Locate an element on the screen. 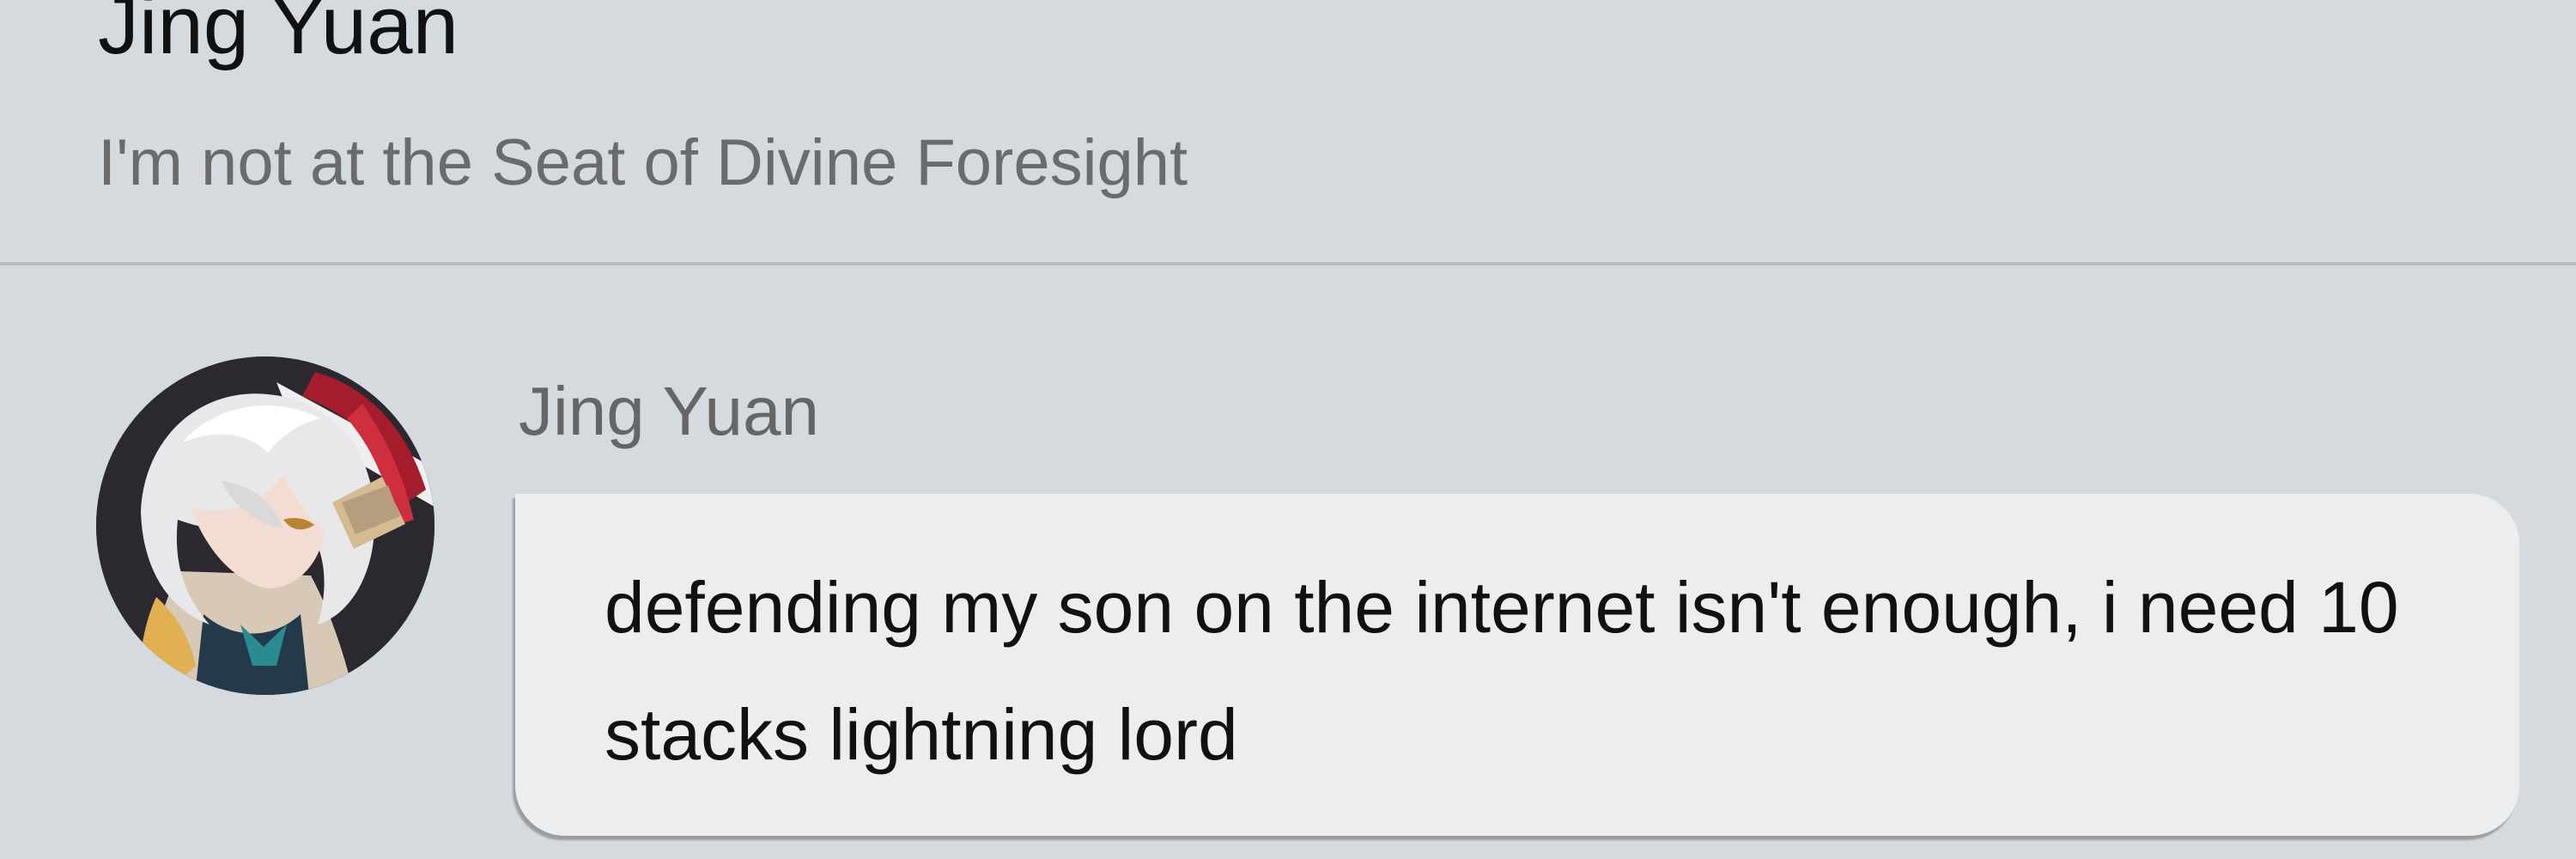 This screenshot has width=2576, height=859. avatar is located at coordinates (265, 526).